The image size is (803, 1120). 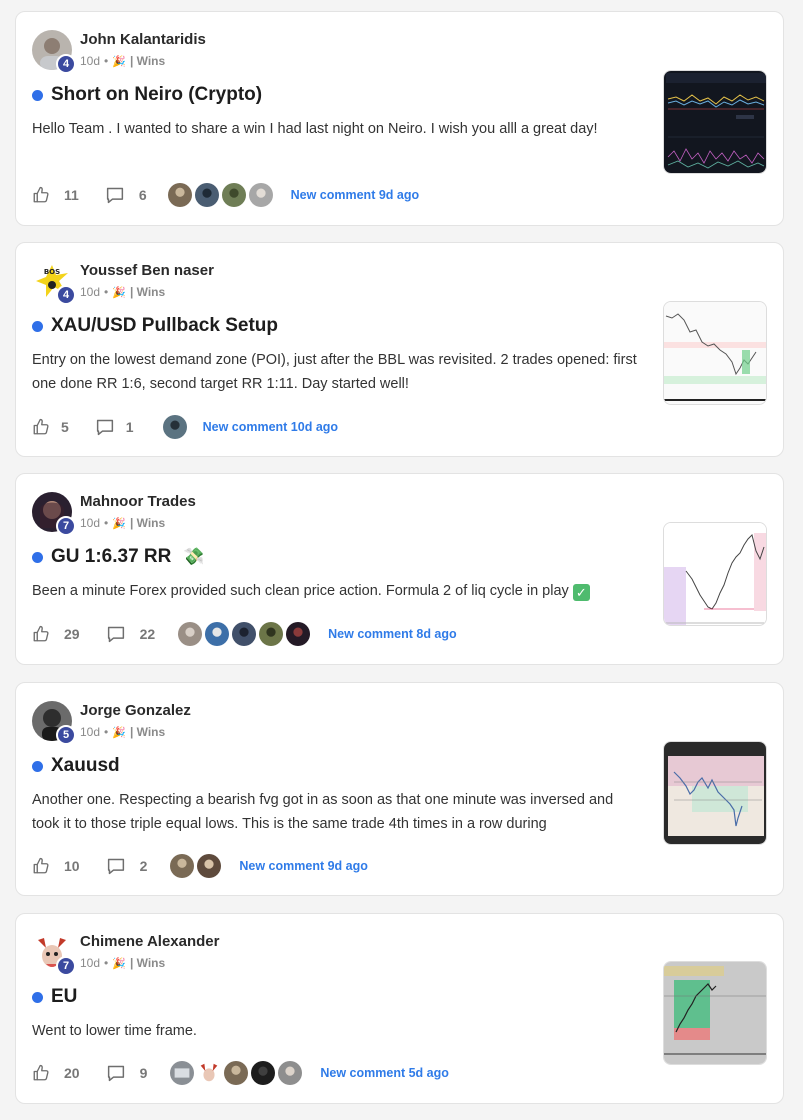 I want to click on author-avatar: 4, so click(x=54, y=52).